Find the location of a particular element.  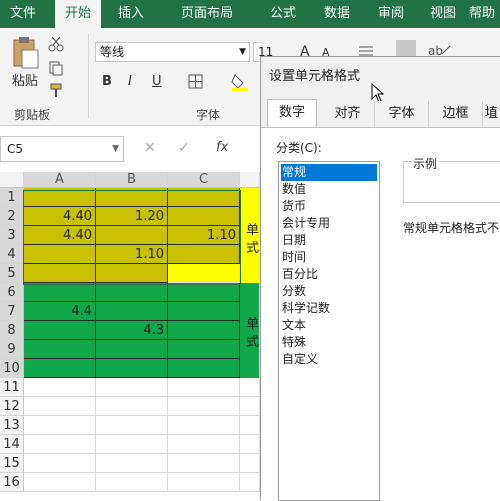

cell-d15 is located at coordinates (250, 463).